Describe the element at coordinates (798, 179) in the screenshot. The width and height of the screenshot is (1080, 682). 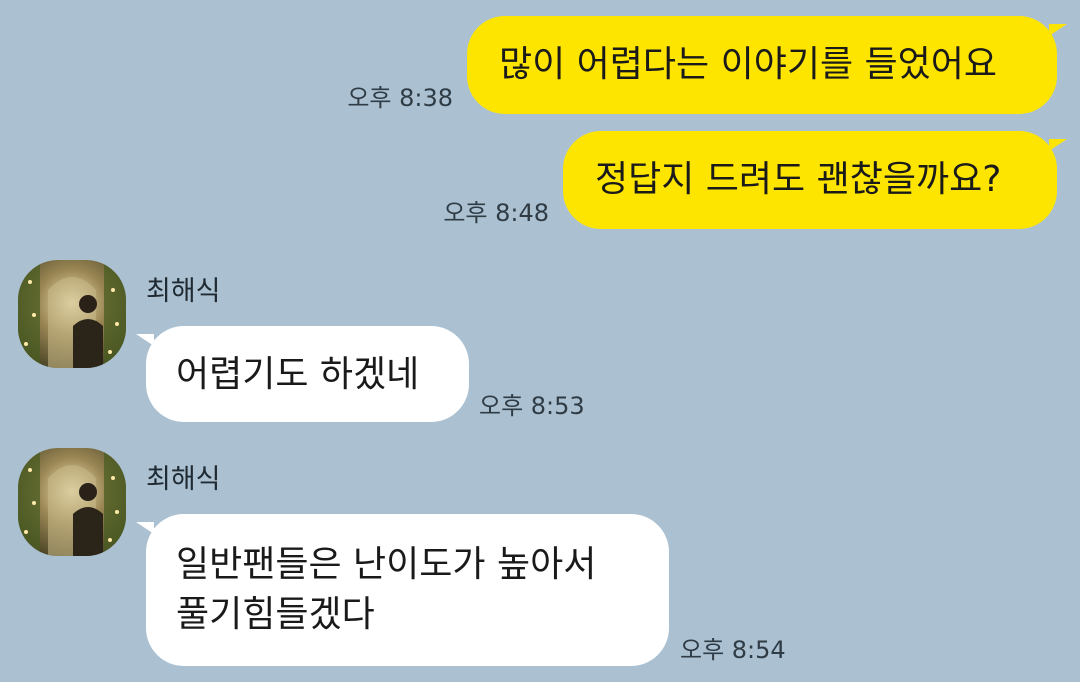
I see `message-text: 정답지 드려도 괜찮을까요?` at that location.